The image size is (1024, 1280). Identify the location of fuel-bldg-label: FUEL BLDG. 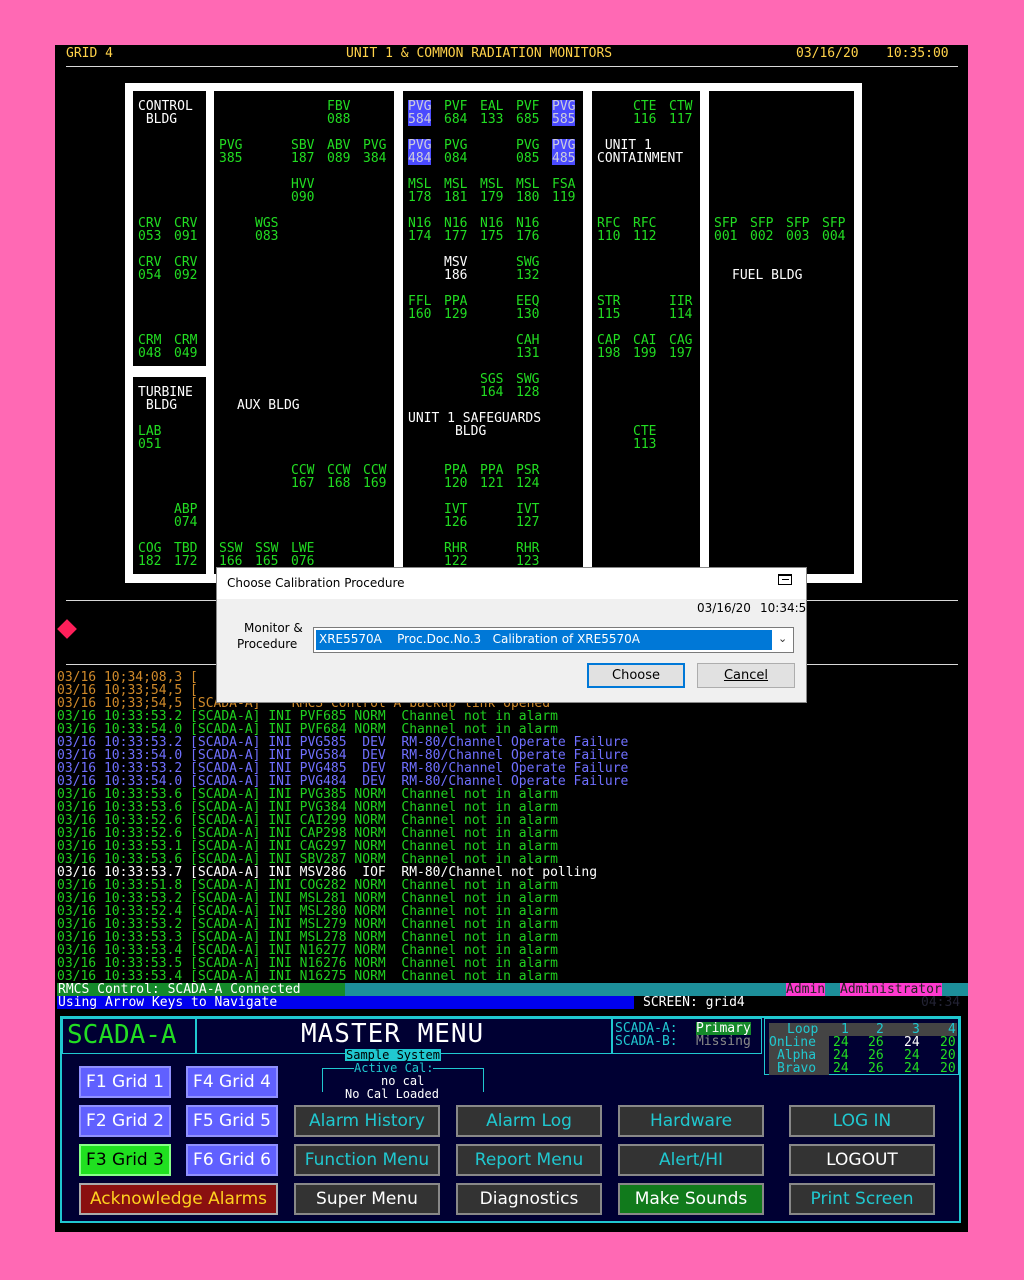
(767, 275).